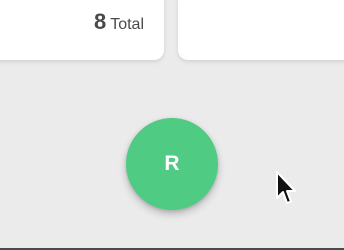 Image resolution: width=344 pixels, height=250 pixels. I want to click on total-summary: 8 Total, so click(119, 22).